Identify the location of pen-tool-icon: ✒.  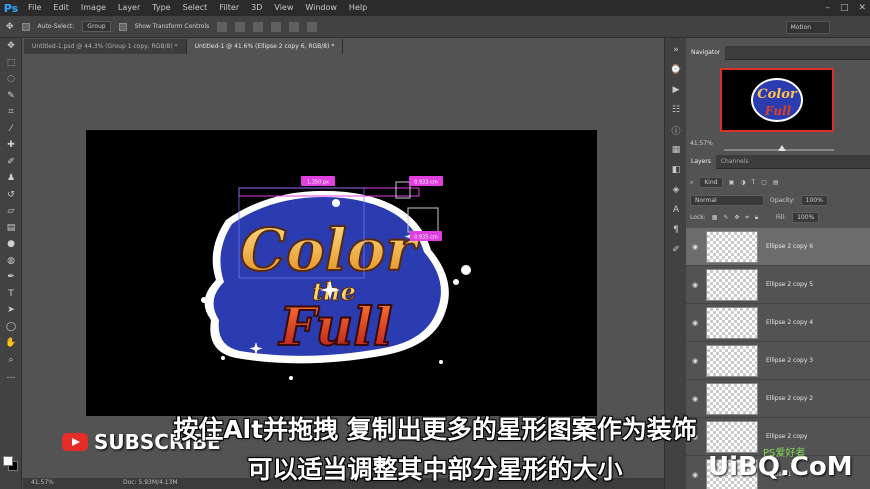
(11, 277).